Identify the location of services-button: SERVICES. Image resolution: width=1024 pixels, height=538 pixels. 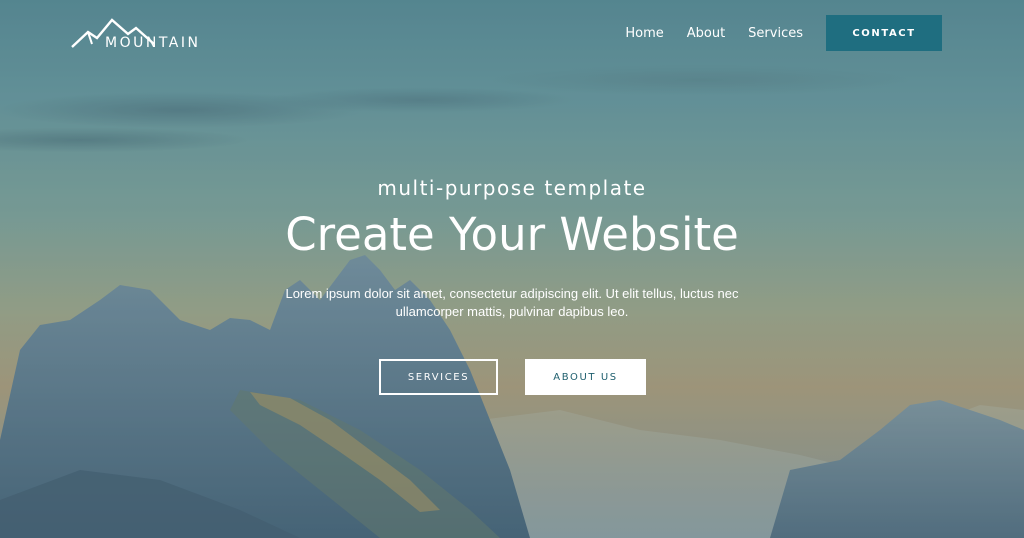
(438, 377).